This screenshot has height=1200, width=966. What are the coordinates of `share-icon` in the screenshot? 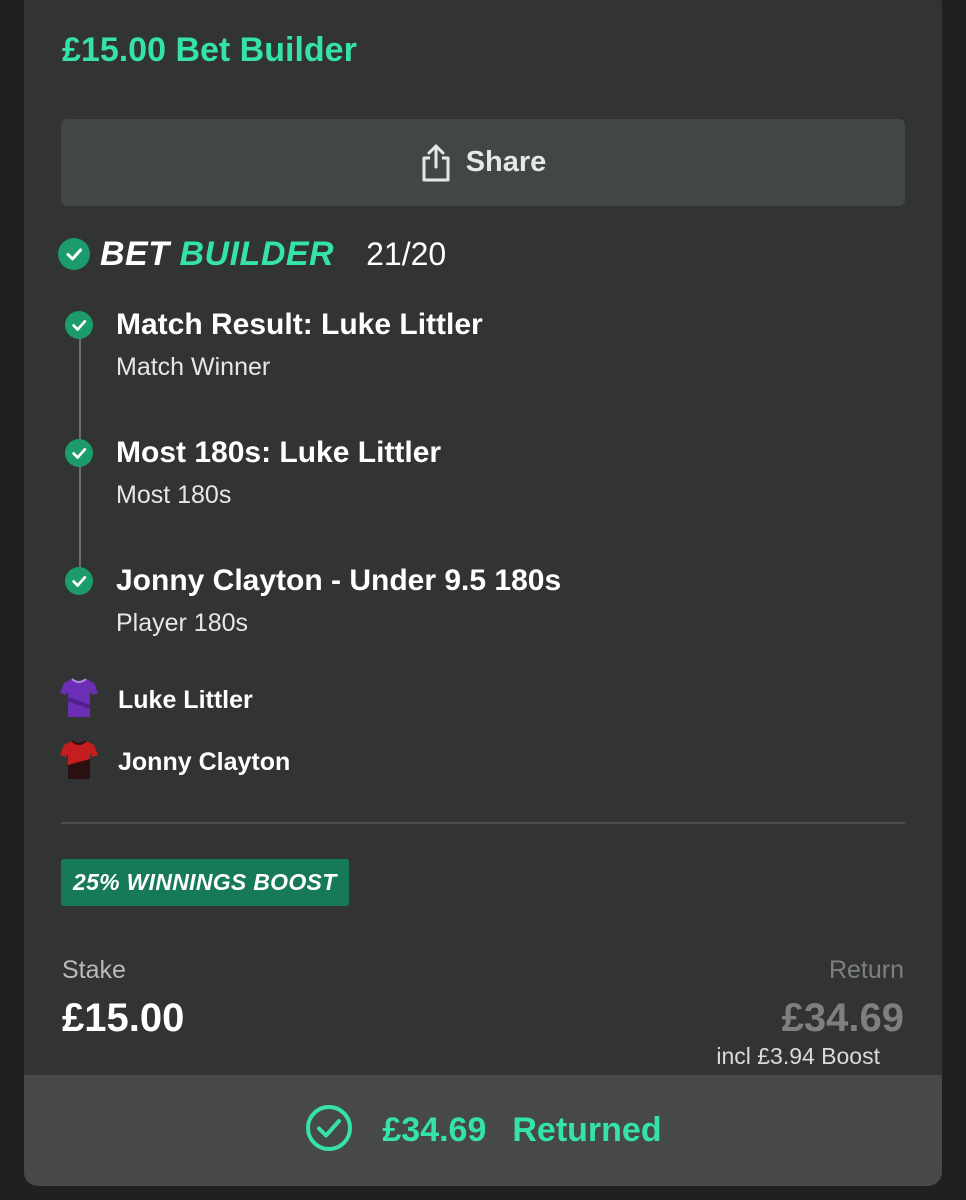 It's located at (436, 163).